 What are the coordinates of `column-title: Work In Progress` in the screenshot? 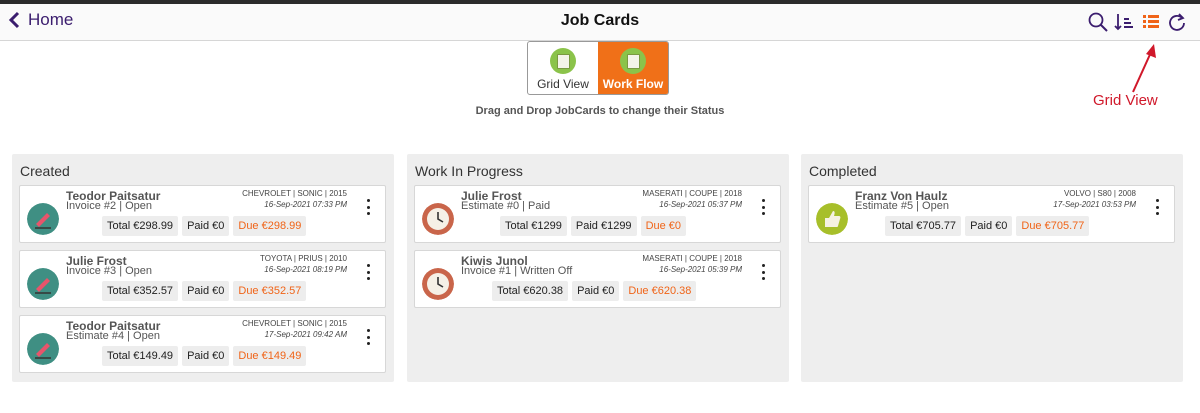 It's located at (469, 171).